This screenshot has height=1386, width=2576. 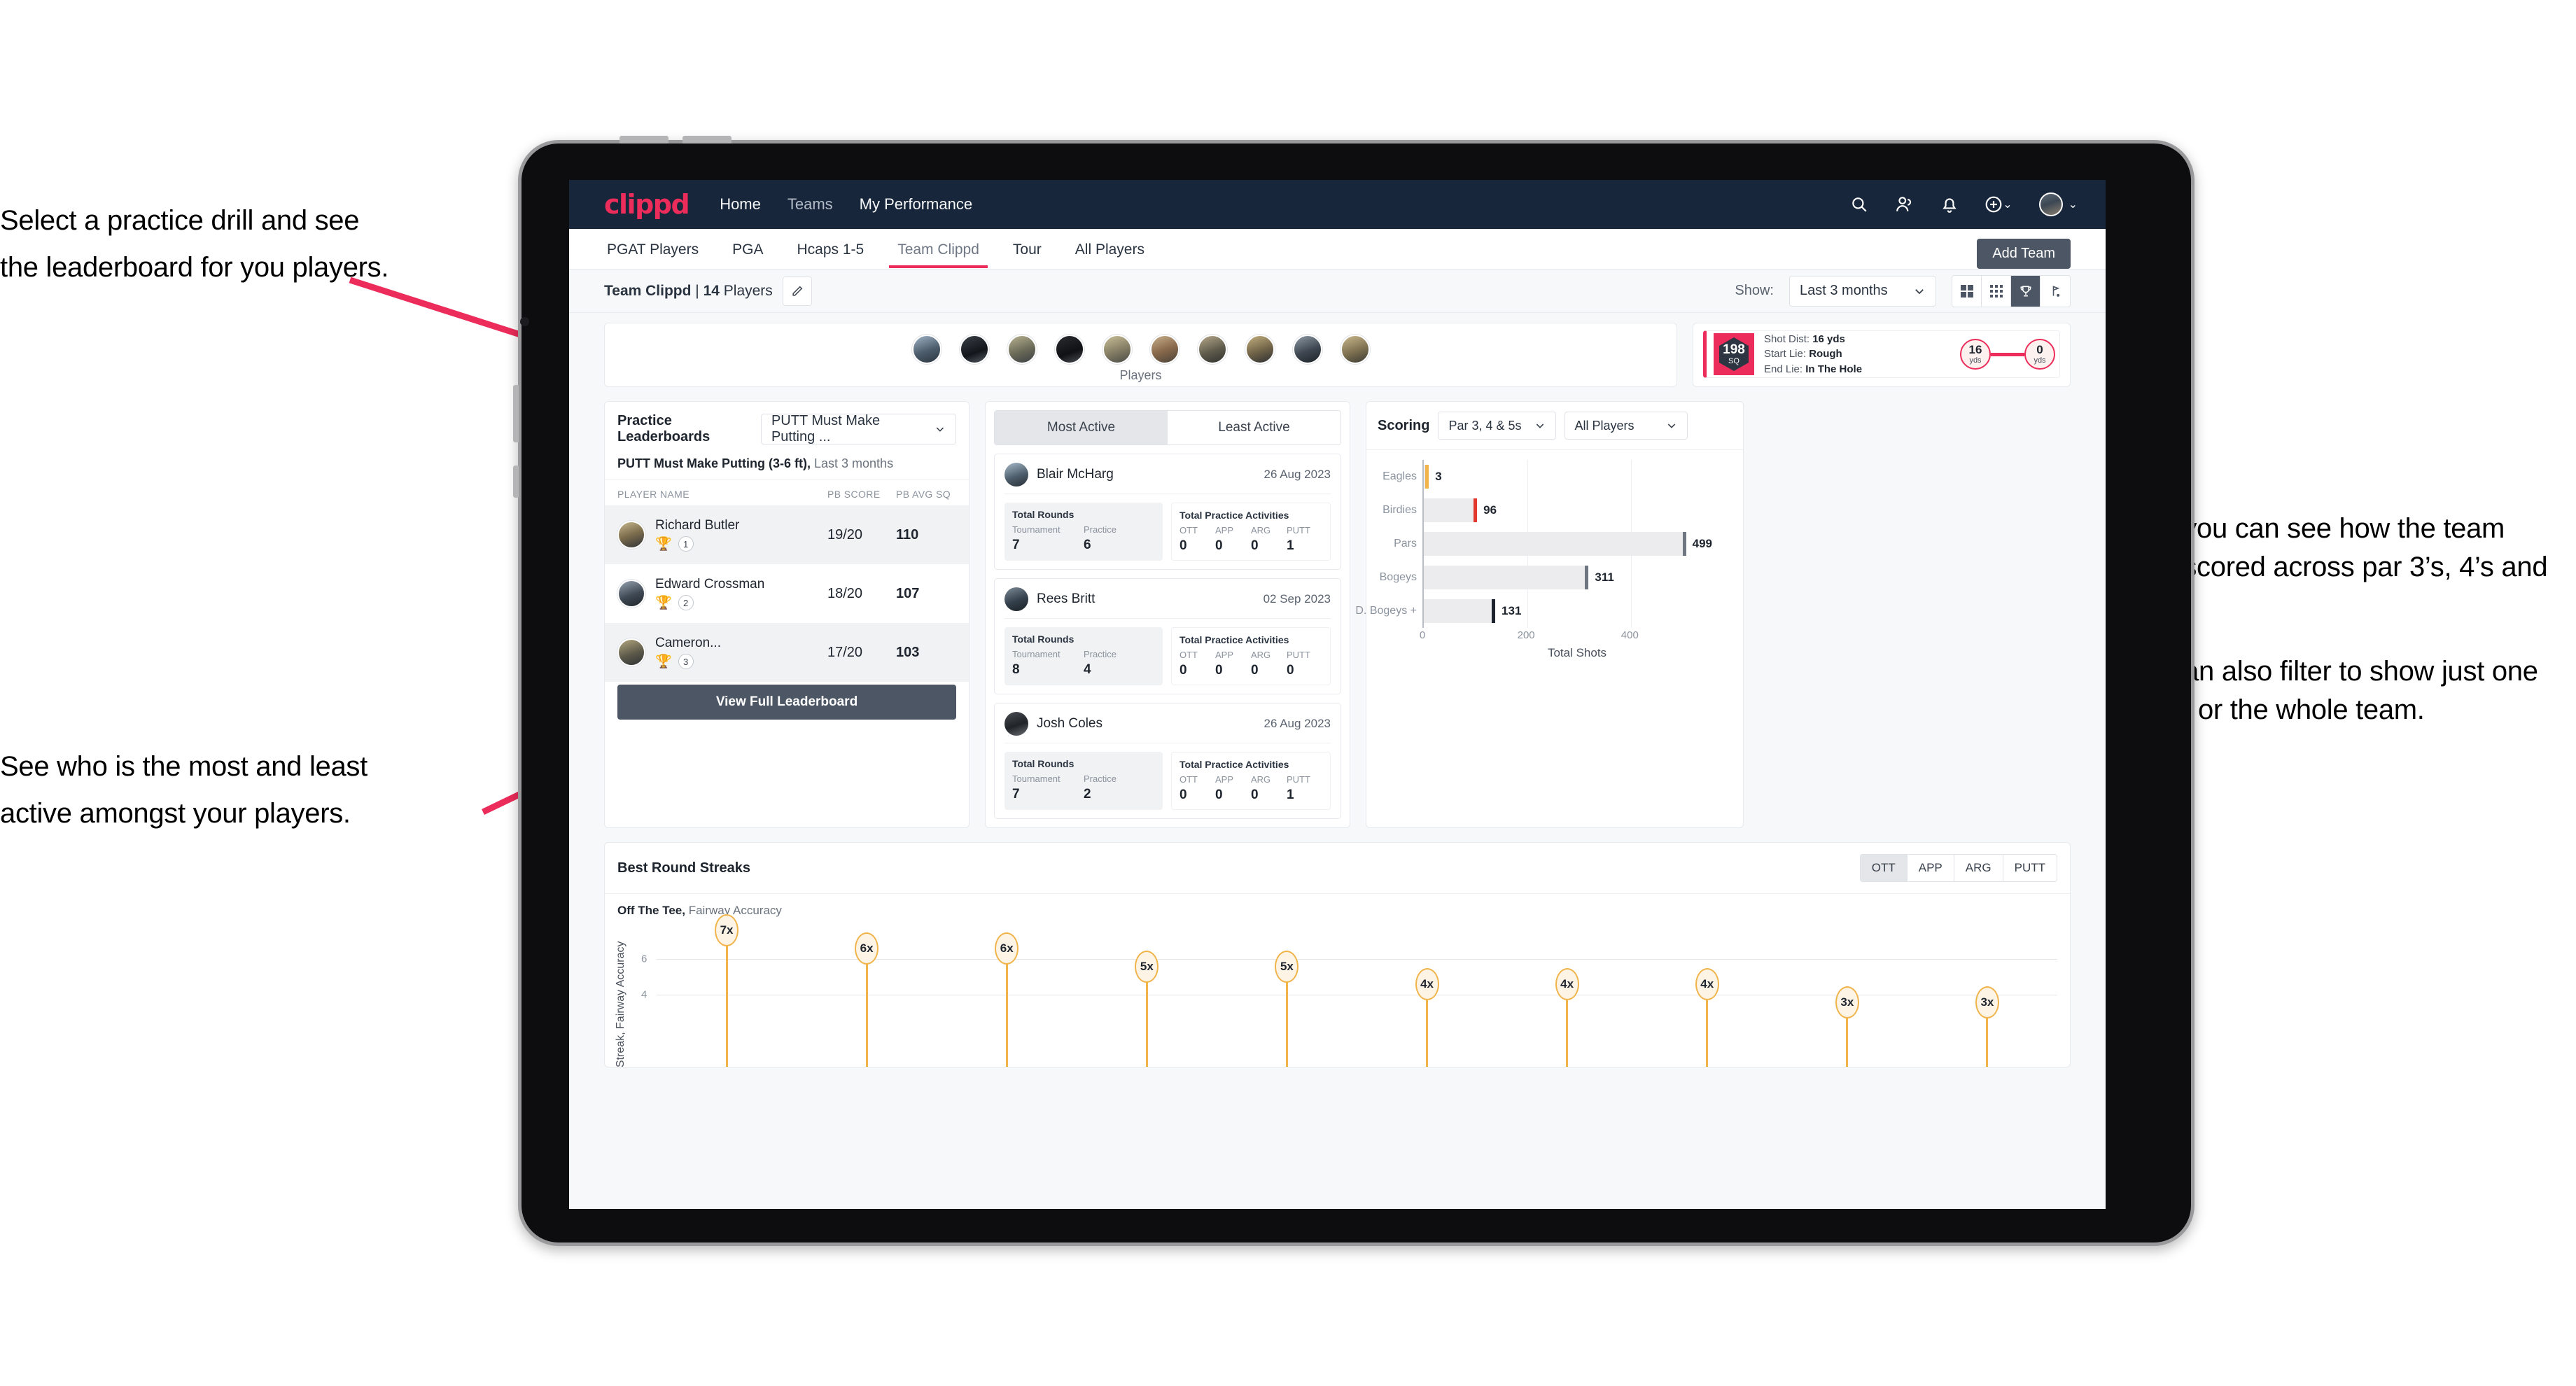 I want to click on streak-stem, so click(x=1427, y=1031).